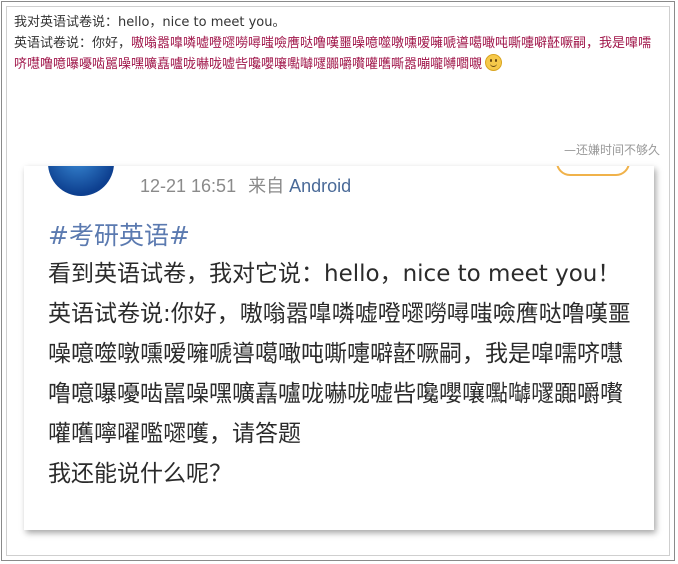 The width and height of the screenshot is (678, 564). Describe the element at coordinates (245, 185) in the screenshot. I see `post-meta: 12-21 16:51 来自 Android` at that location.